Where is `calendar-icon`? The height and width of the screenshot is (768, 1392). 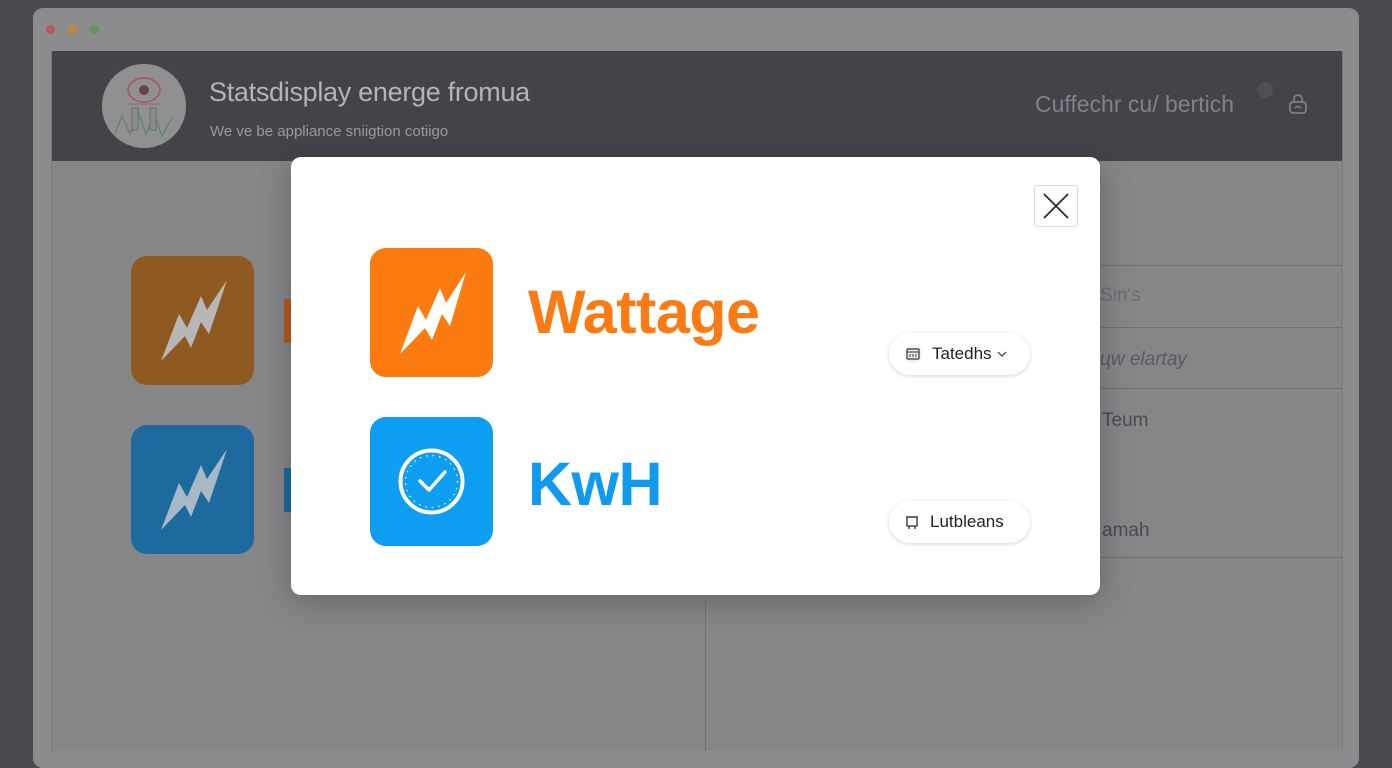
calendar-icon is located at coordinates (913, 354).